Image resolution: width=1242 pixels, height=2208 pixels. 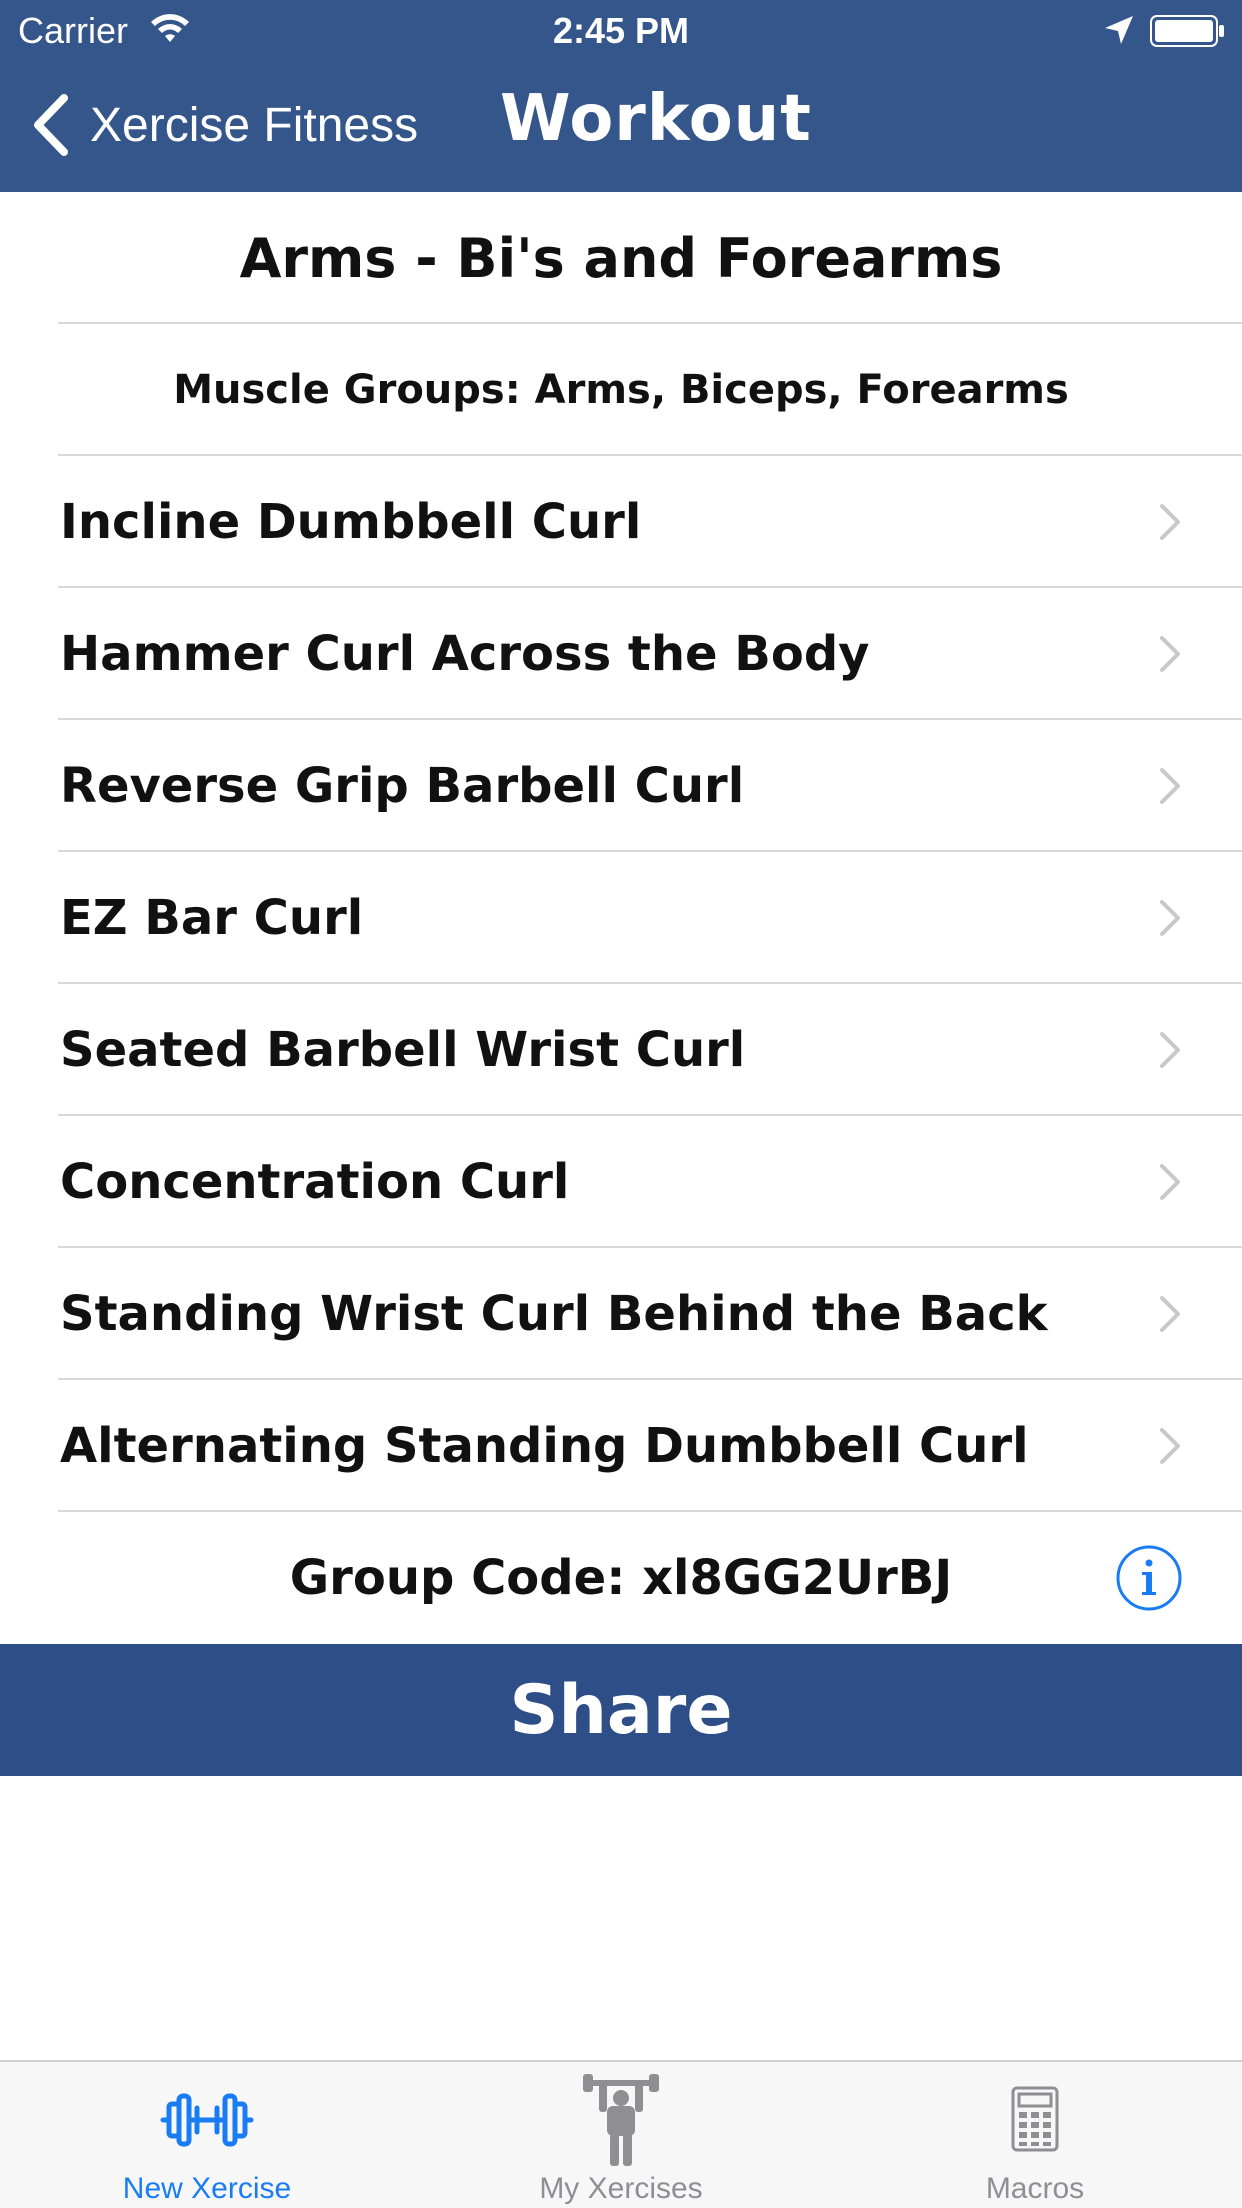 I want to click on exercise-name: Hammer Curl Across the Body, so click(x=465, y=654).